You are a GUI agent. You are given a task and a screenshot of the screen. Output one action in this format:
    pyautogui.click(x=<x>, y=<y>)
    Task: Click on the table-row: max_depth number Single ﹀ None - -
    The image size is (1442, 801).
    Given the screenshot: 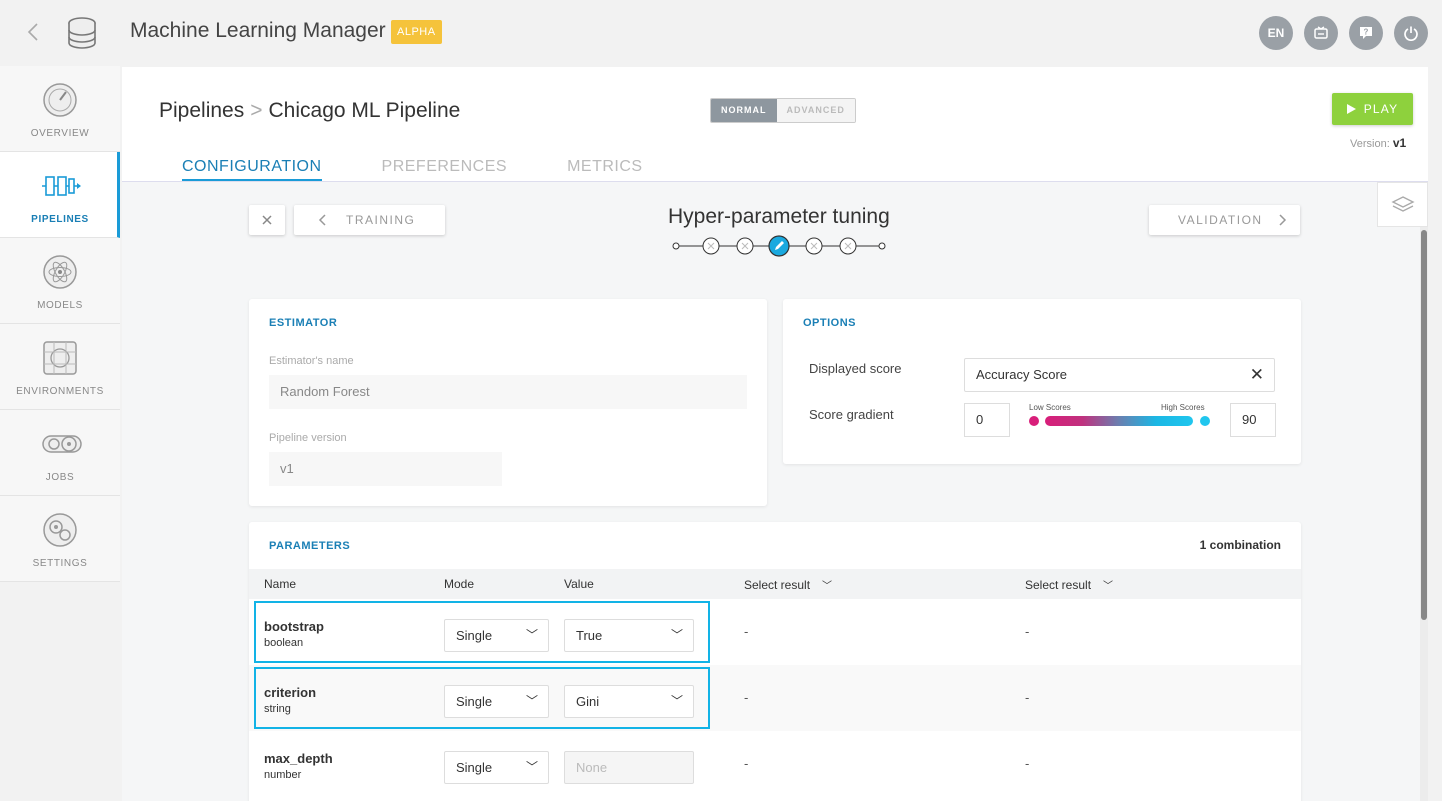 What is the action you would take?
    pyautogui.click(x=775, y=764)
    